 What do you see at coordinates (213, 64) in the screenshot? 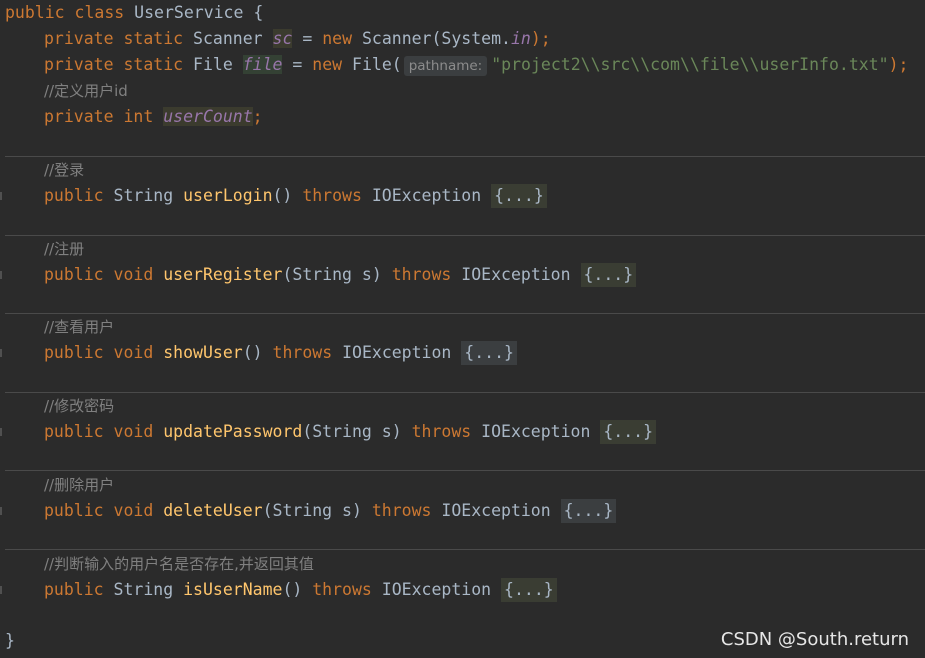
I see `type-name: File` at bounding box center [213, 64].